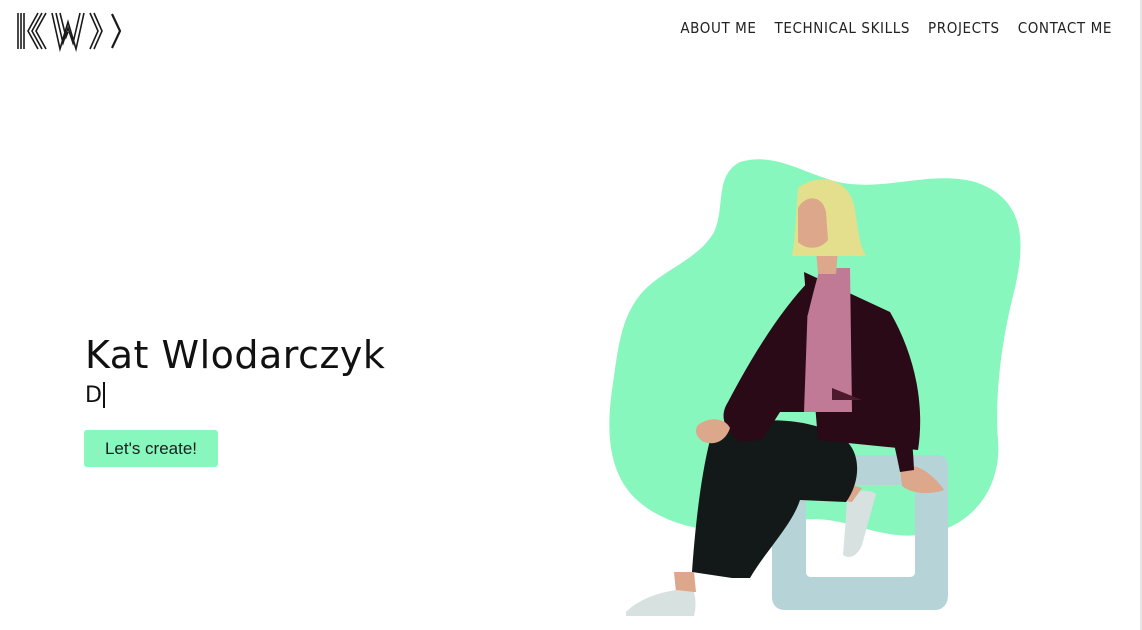  Describe the element at coordinates (964, 28) in the screenshot. I see `nav-projects: PROJECTS` at that location.